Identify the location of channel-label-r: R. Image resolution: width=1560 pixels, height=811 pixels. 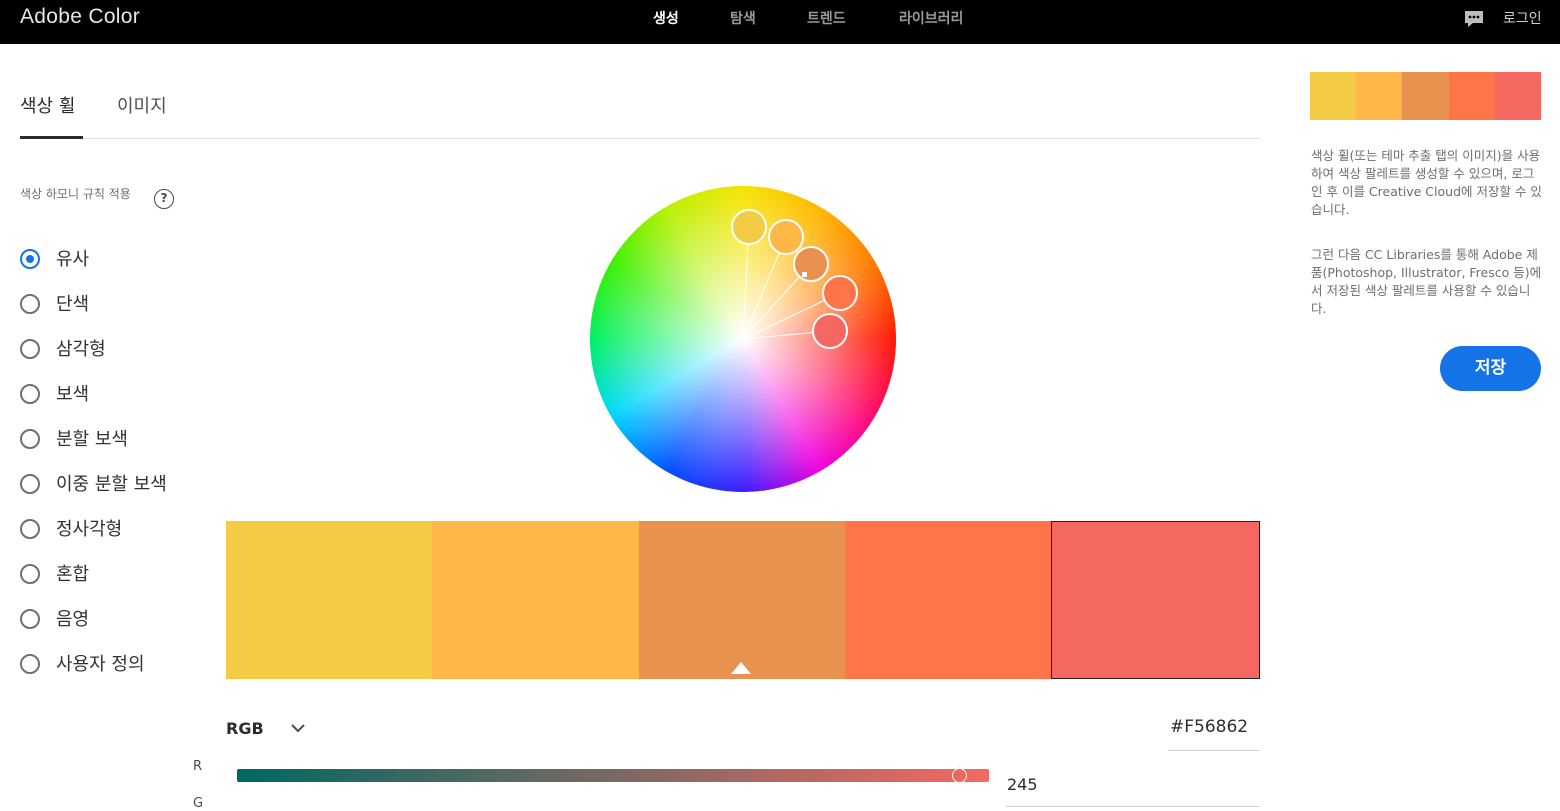
(198, 766).